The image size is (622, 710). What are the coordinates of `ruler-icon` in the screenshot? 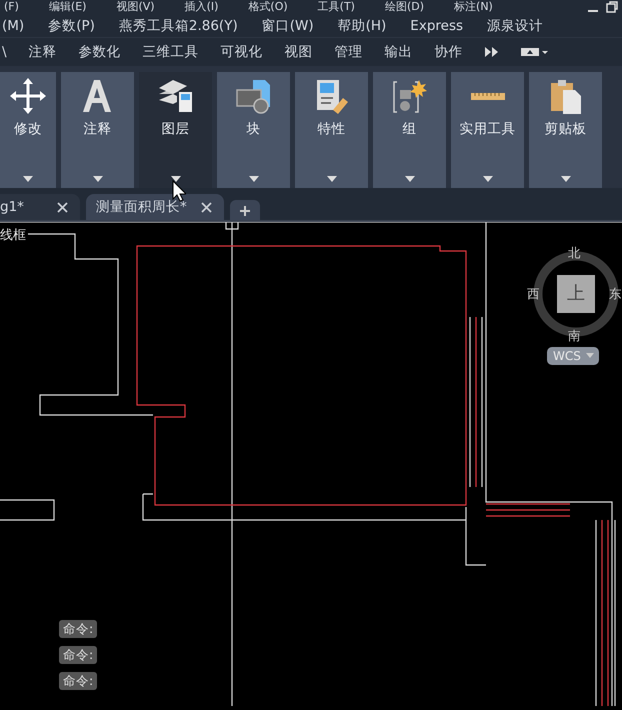 It's located at (487, 96).